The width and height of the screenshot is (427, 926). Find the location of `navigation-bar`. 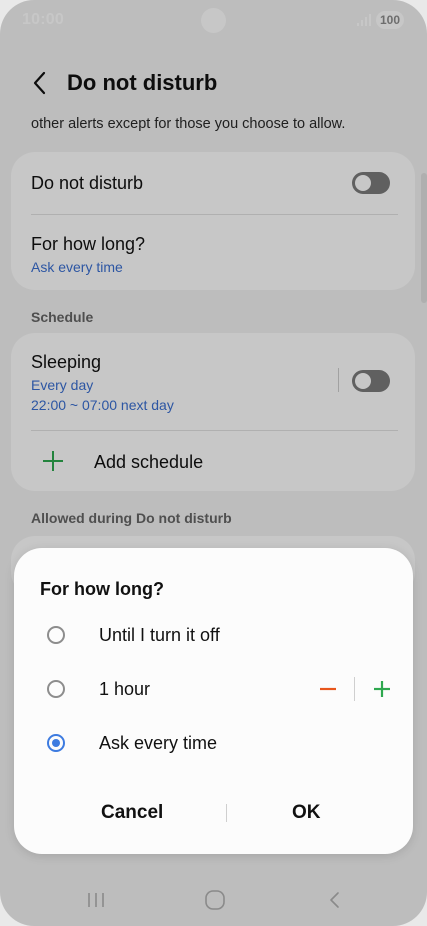

navigation-bar is located at coordinates (213, 900).